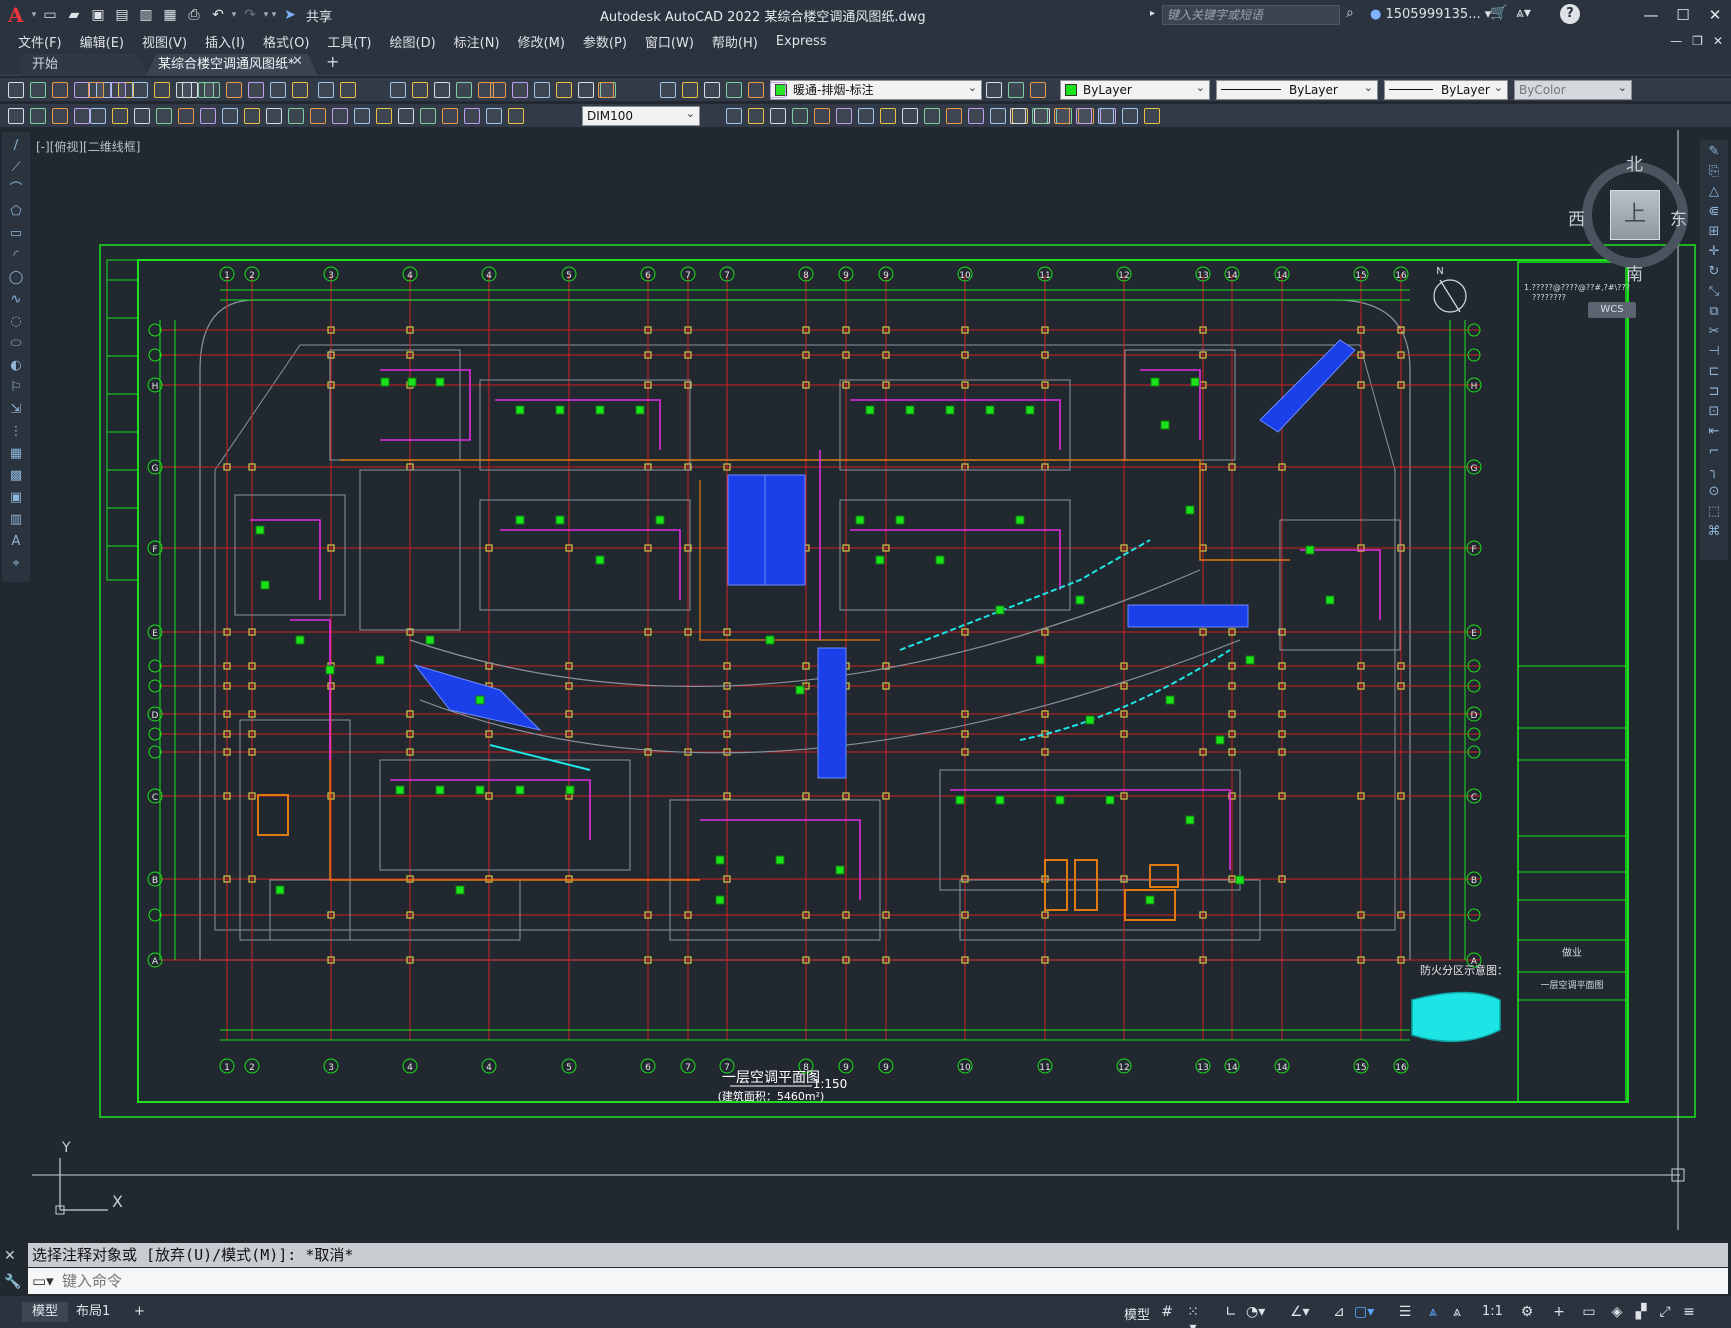  I want to click on redo-dropdown-icon: ▾, so click(266, 15).